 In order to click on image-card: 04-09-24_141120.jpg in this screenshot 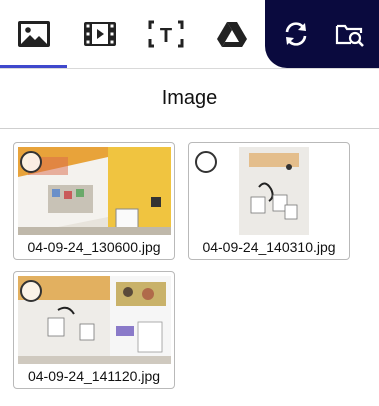, I will do `click(94, 330)`.